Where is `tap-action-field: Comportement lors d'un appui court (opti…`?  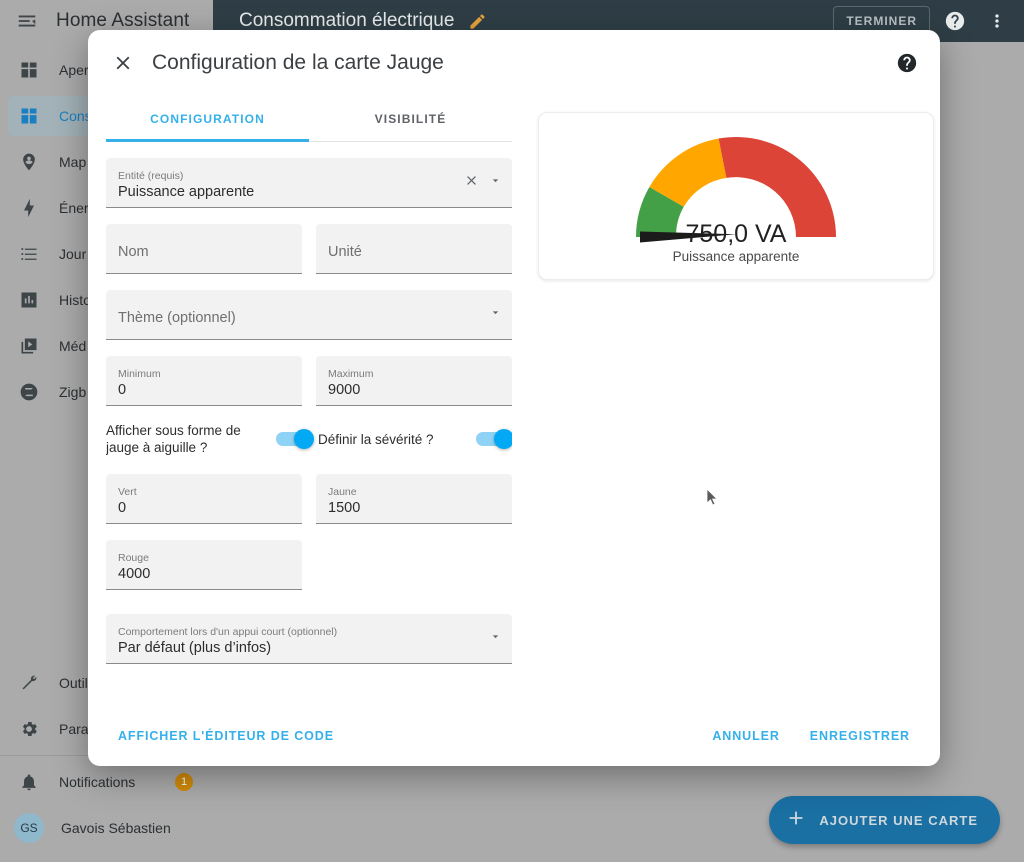
tap-action-field: Comportement lors d'un appui court (opti… is located at coordinates (309, 639).